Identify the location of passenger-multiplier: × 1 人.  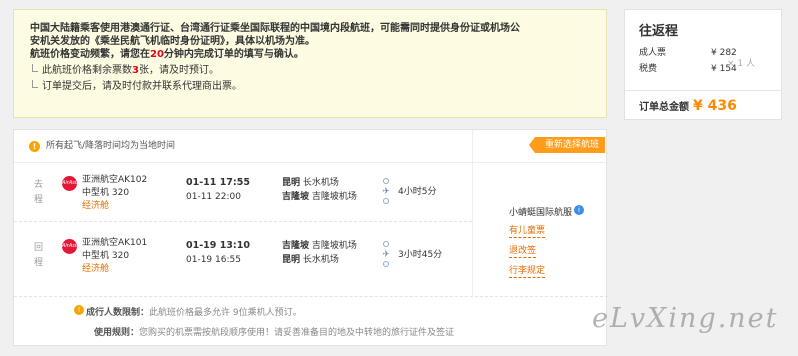
(741, 64).